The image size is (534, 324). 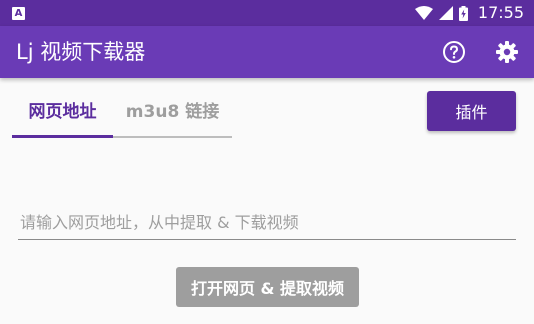 I want to click on notification-a-icon: A, so click(x=18, y=13).